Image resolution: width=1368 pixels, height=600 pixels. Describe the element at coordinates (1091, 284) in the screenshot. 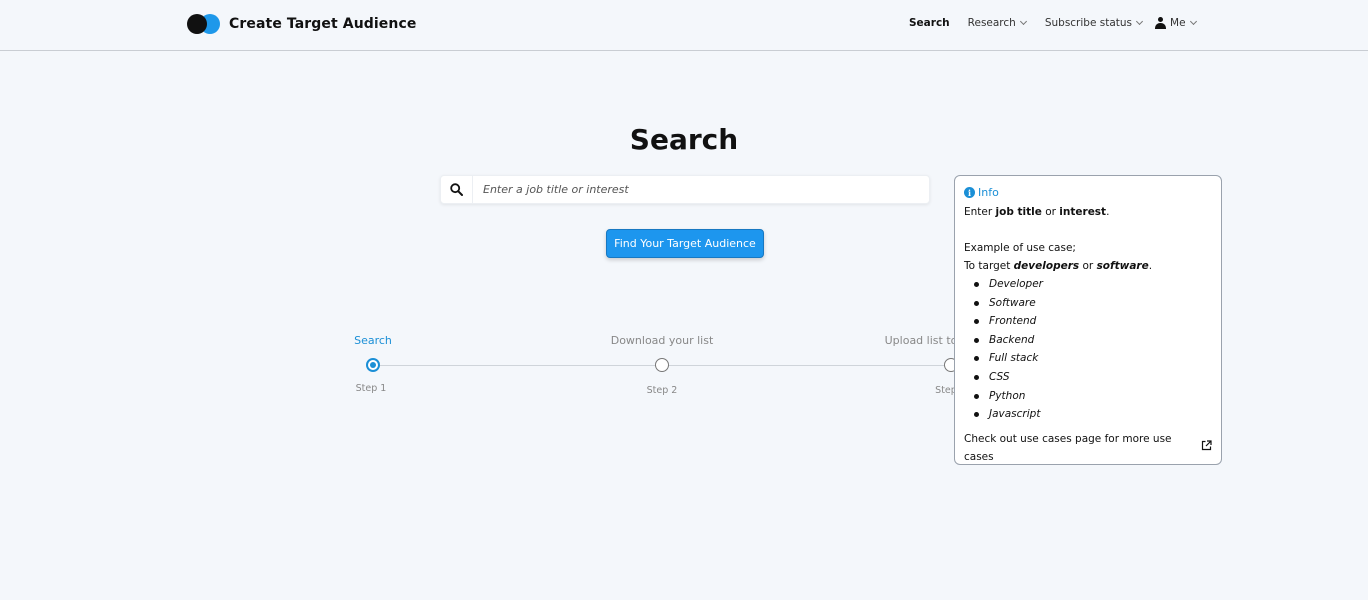

I see `list-item: Developer` at that location.